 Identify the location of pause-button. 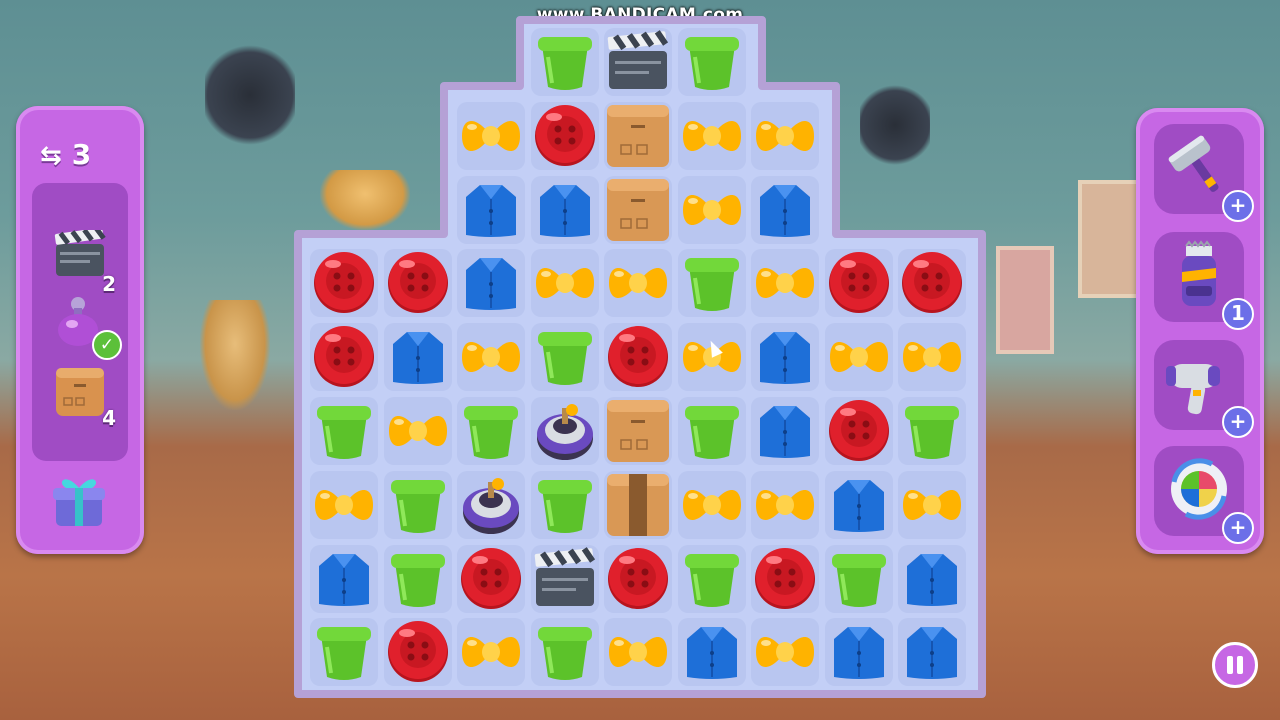
(1235, 665).